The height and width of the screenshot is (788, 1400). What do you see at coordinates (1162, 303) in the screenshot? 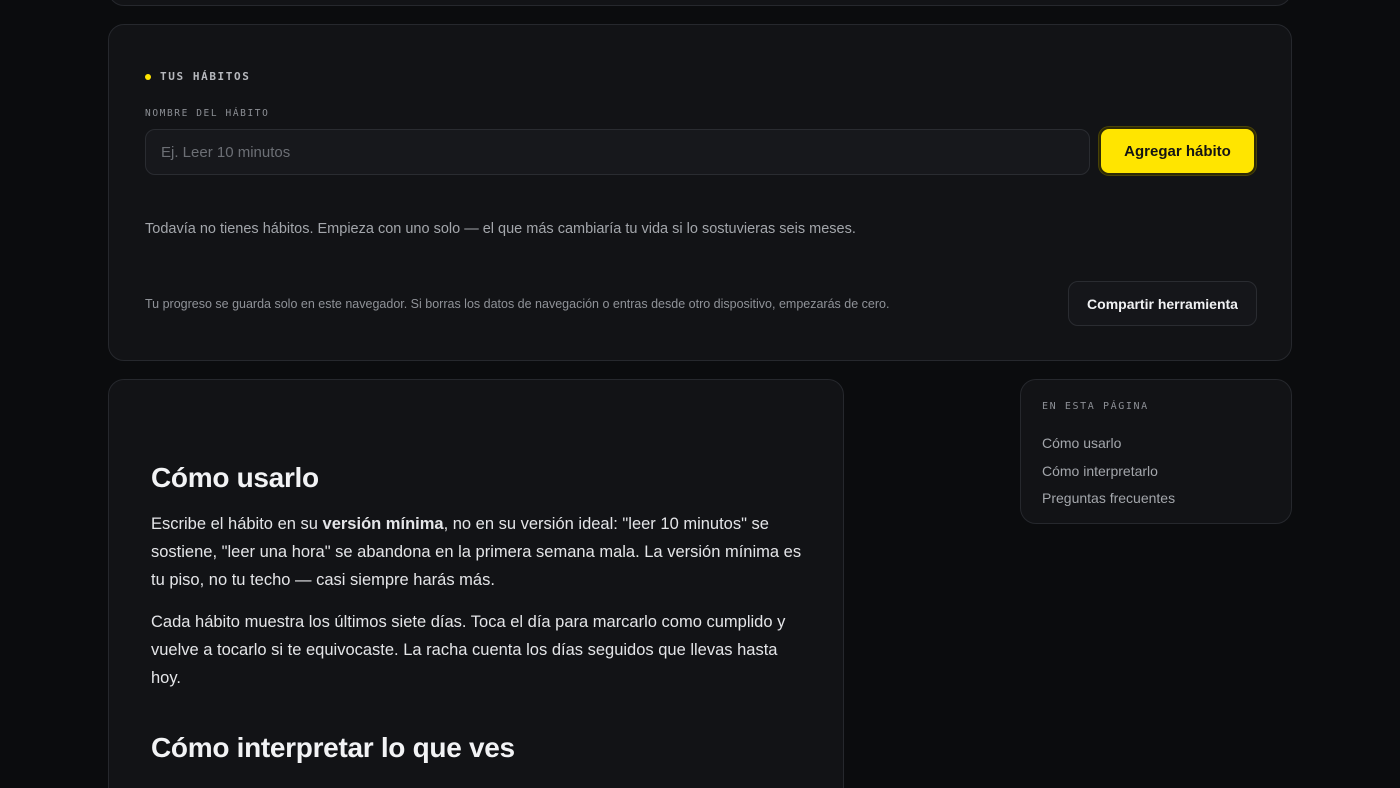
I see `share-tool-button: Compartir herramienta` at bounding box center [1162, 303].